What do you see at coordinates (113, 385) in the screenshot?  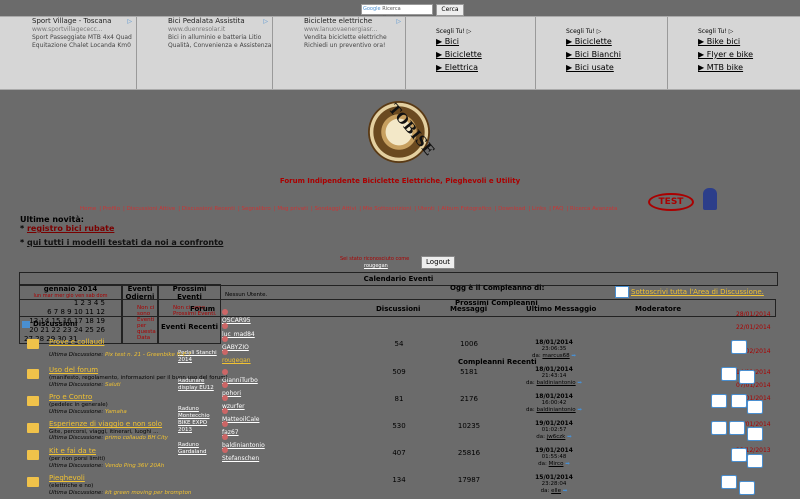 I see `last-disc-link: Saluti` at bounding box center [113, 385].